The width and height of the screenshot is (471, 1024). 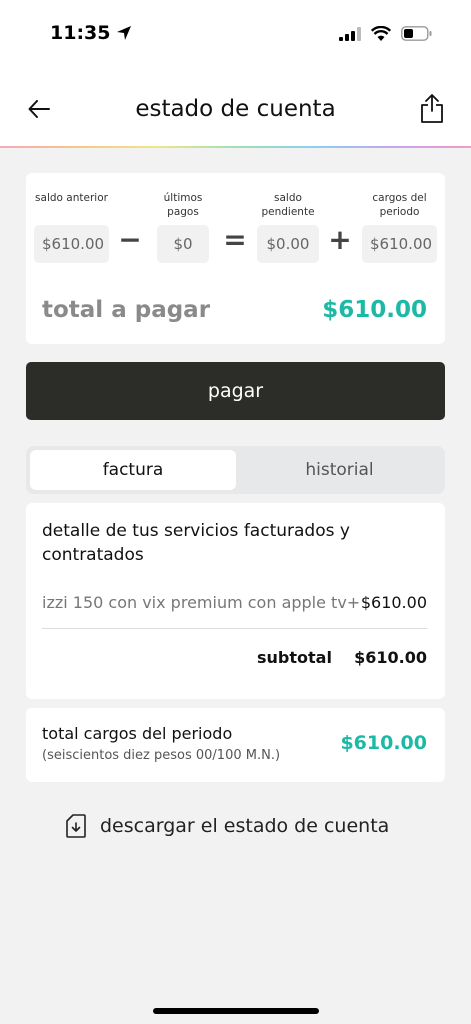 I want to click on plus-operator: +, so click(x=340, y=239).